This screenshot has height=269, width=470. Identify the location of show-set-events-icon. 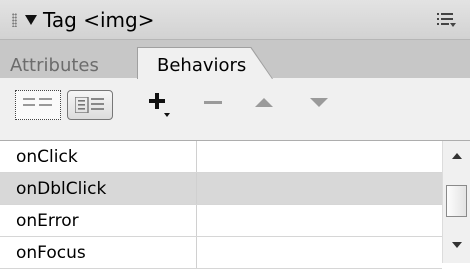
(37, 102).